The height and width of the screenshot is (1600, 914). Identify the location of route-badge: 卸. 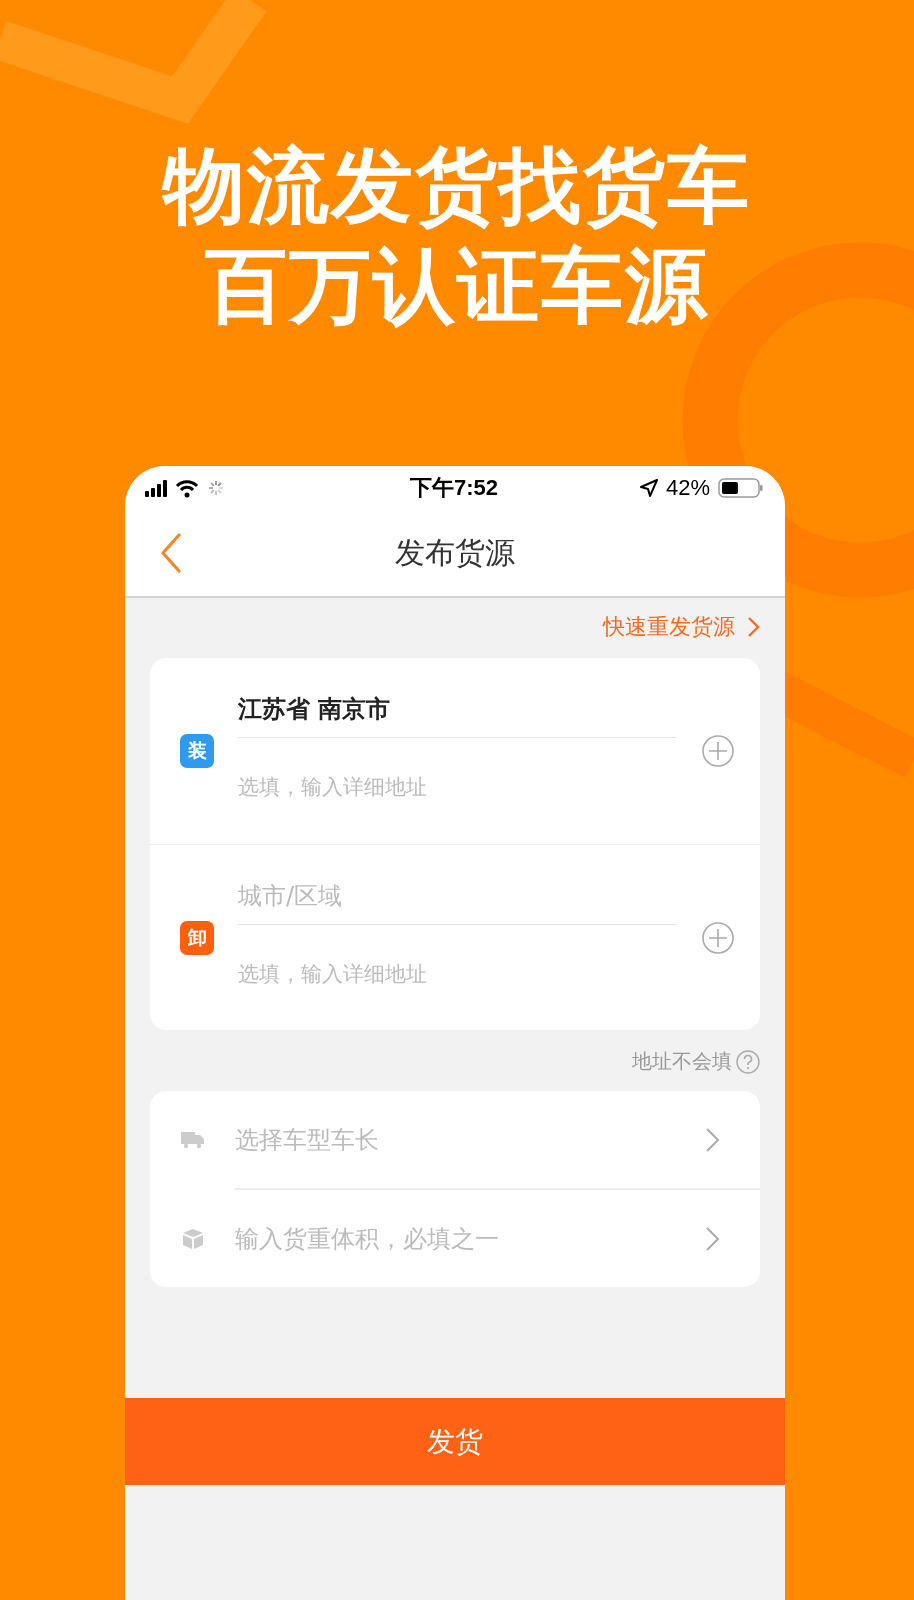
(197, 937).